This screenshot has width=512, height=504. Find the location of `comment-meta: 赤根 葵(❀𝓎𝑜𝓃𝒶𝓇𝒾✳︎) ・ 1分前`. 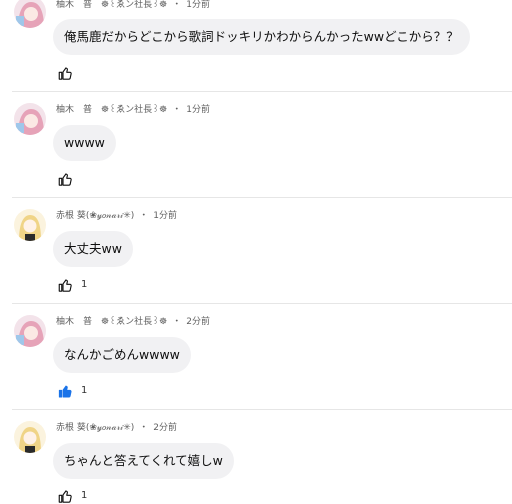

comment-meta: 赤根 葵(❀𝓎𝑜𝓃𝒶𝓇𝒾✳︎) ・ 1分前 is located at coordinates (116, 216).